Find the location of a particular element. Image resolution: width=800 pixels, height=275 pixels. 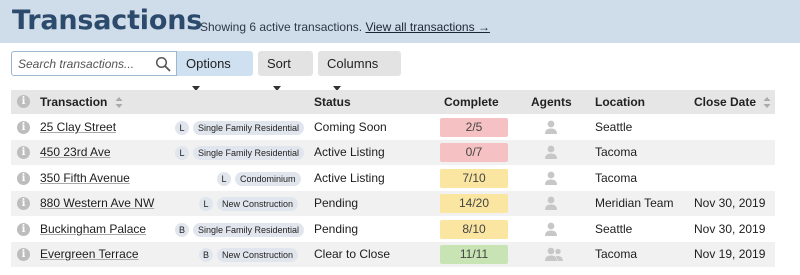

status-text: Clear to Close is located at coordinates (352, 254).